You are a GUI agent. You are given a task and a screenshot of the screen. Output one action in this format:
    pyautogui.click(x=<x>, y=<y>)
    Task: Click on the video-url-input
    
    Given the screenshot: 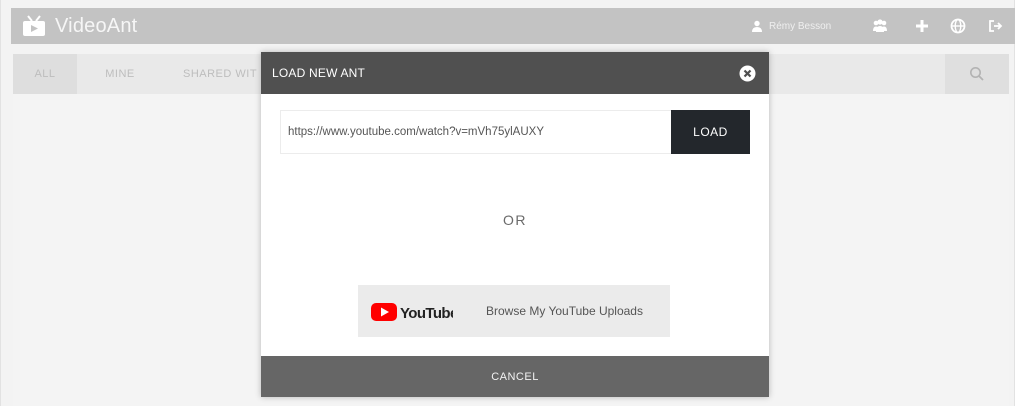 What is the action you would take?
    pyautogui.click(x=476, y=132)
    